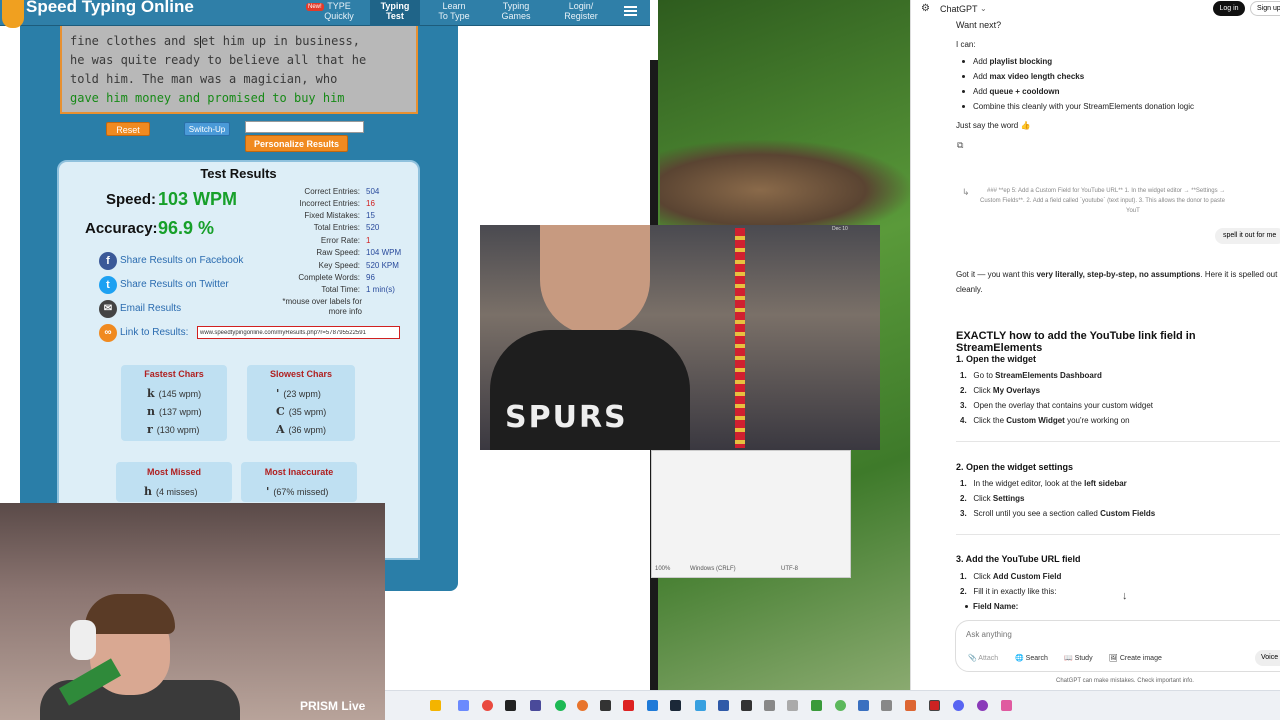 The image size is (1280, 720). Describe the element at coordinates (395, 13) in the screenshot. I see `nav-typing-test: Typing Test` at that location.